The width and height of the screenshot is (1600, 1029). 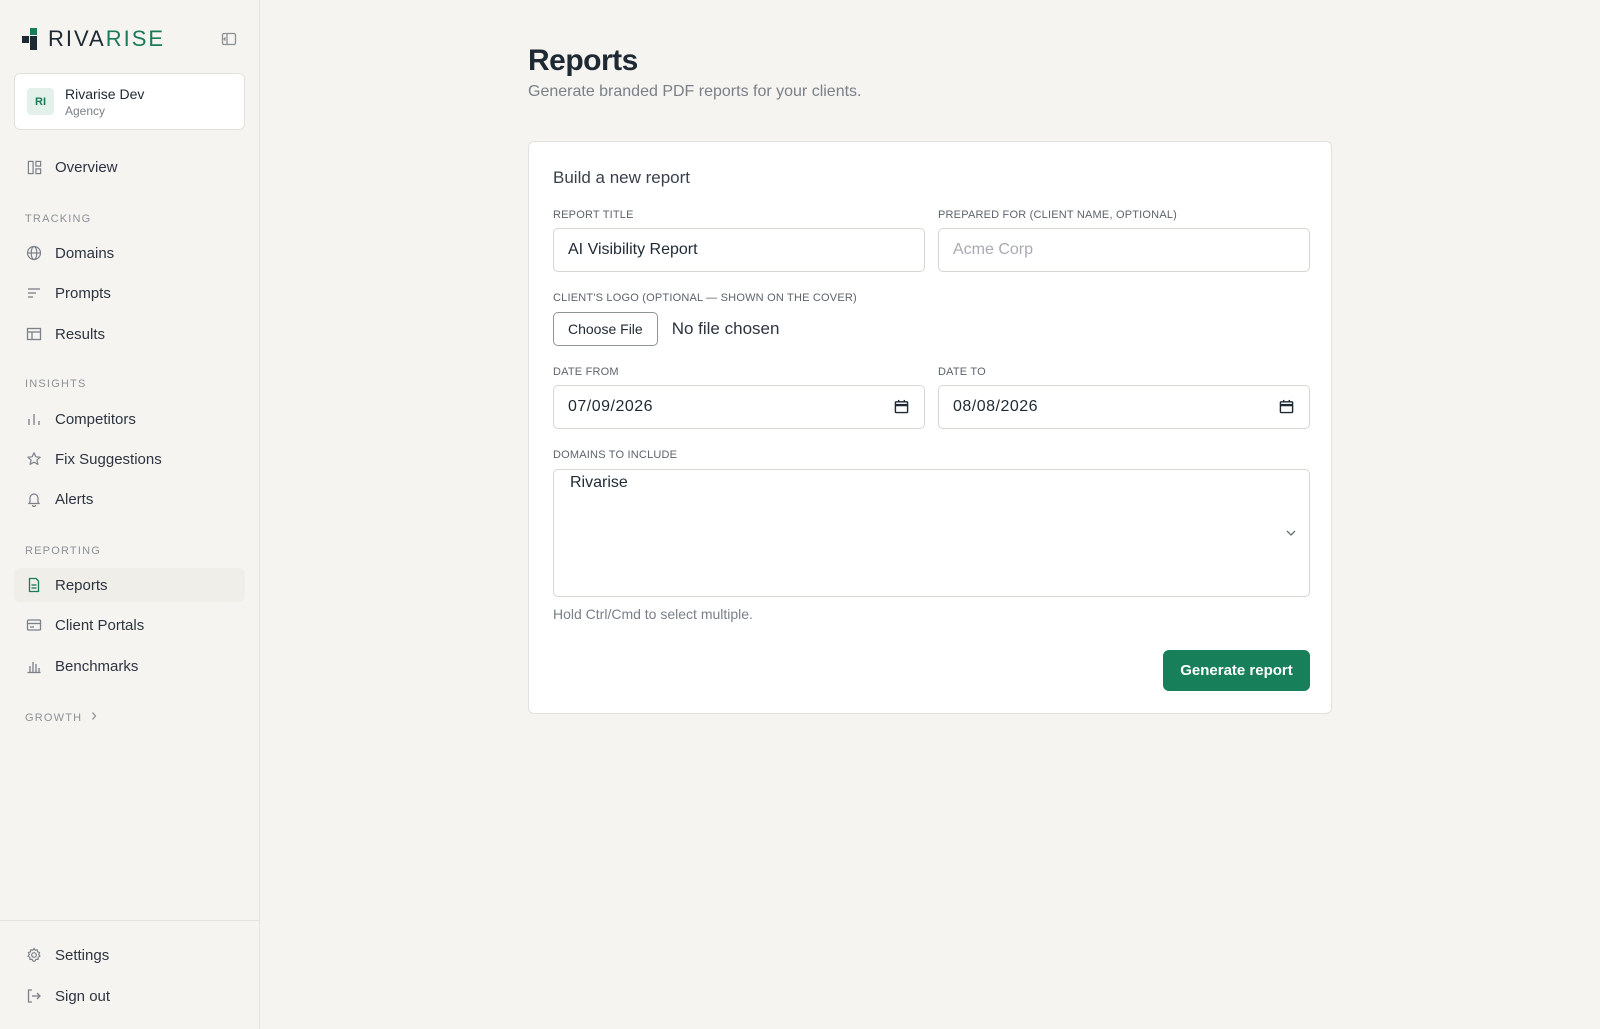 What do you see at coordinates (34, 253) in the screenshot?
I see `globe-icon` at bounding box center [34, 253].